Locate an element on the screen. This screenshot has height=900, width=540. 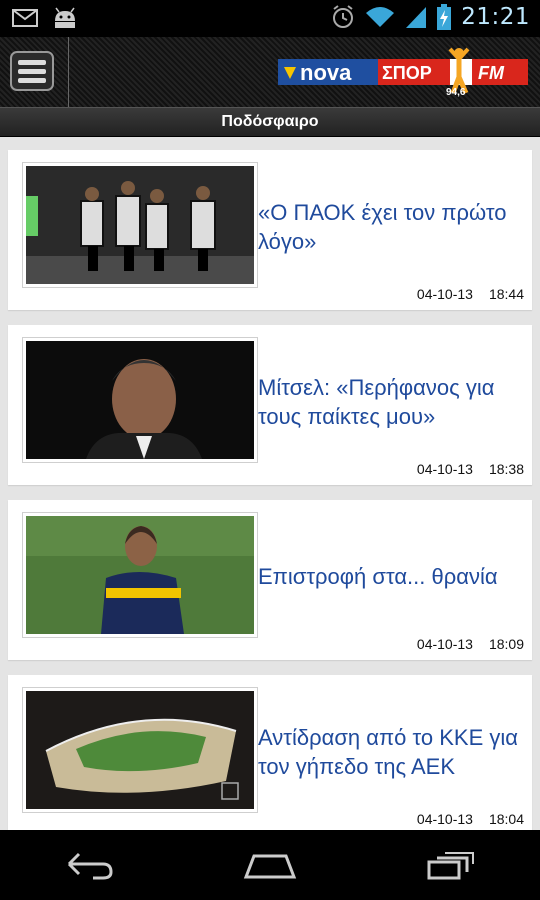
system-navigation-bar is located at coordinates (270, 865).